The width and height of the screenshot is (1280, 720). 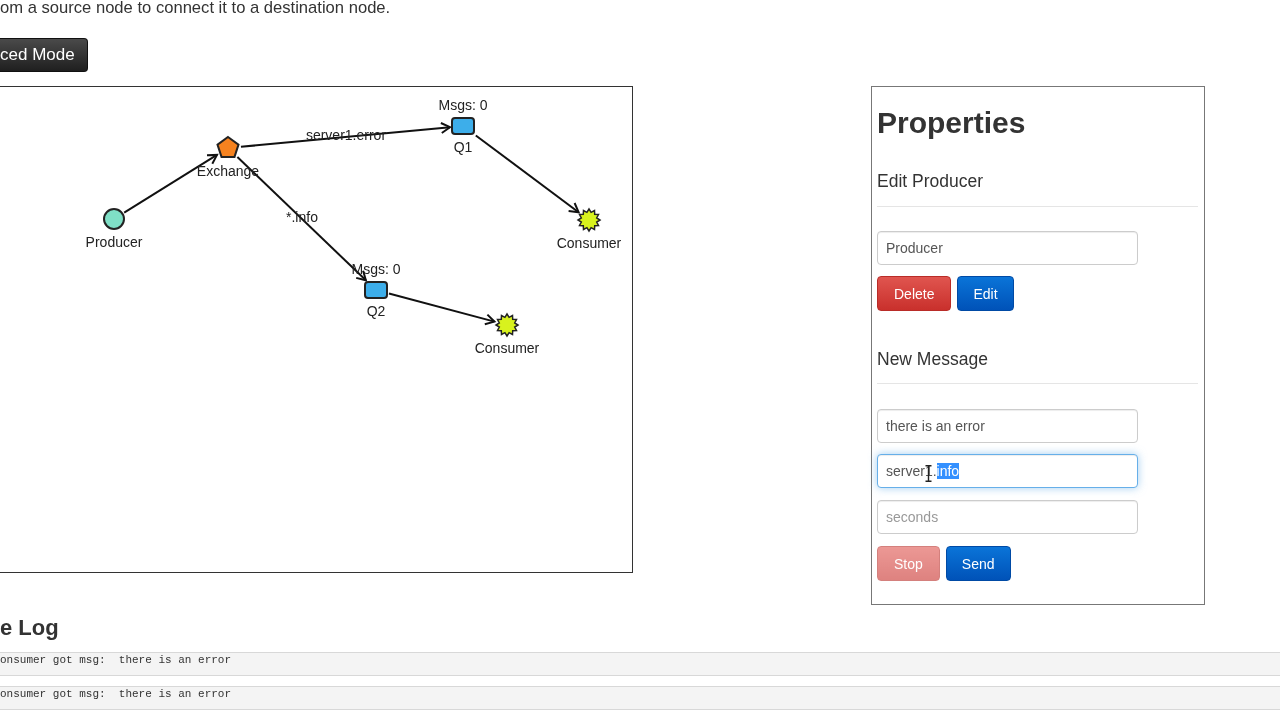 What do you see at coordinates (1007, 426) in the screenshot?
I see `input-field: there is an error` at bounding box center [1007, 426].